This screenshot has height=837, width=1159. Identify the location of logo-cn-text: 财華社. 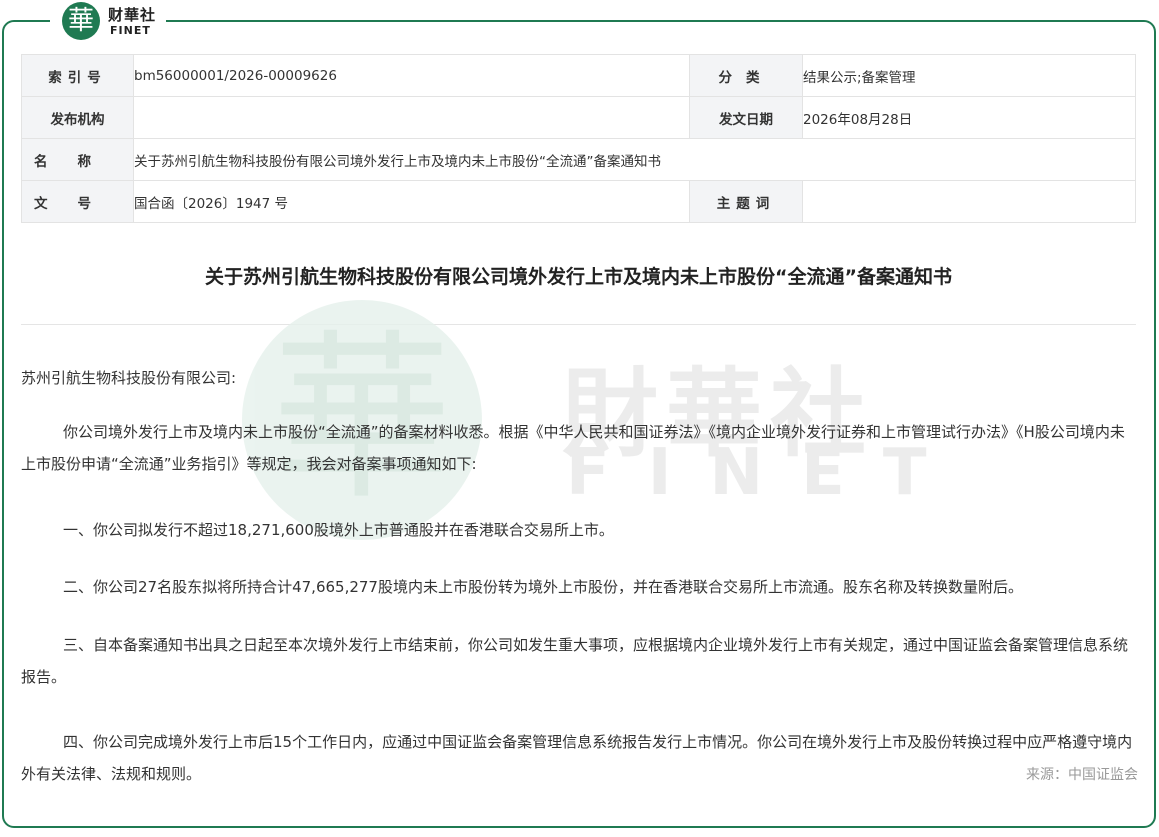
(132, 15).